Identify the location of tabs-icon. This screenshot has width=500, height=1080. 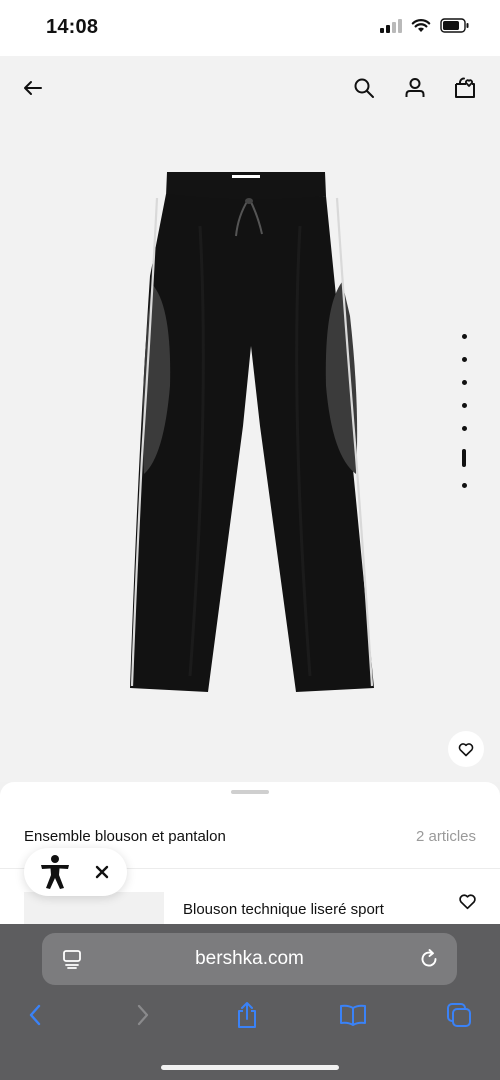
(459, 1015).